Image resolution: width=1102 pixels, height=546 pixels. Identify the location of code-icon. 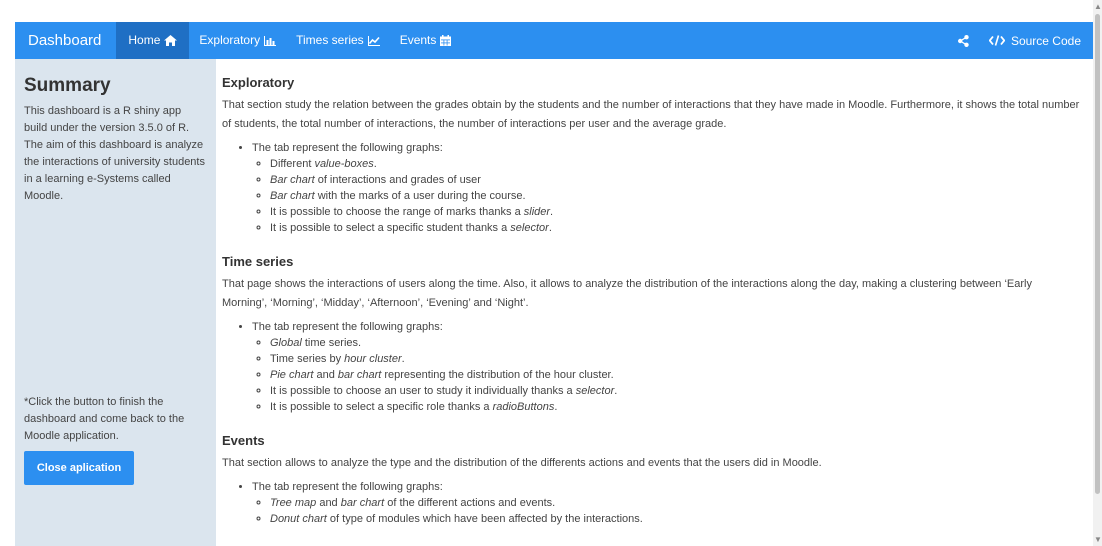
(996, 40).